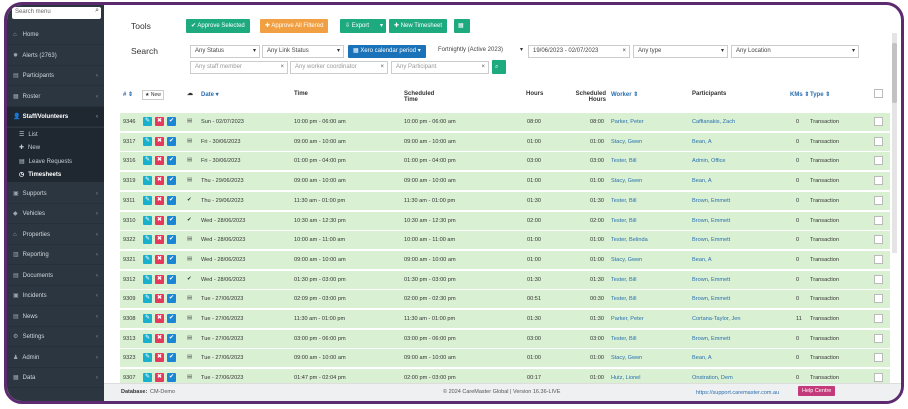 This screenshot has width=908, height=409. What do you see at coordinates (387, 51) in the screenshot?
I see `xero-calendar-button: ▦ Xero calendar period ▾` at bounding box center [387, 51].